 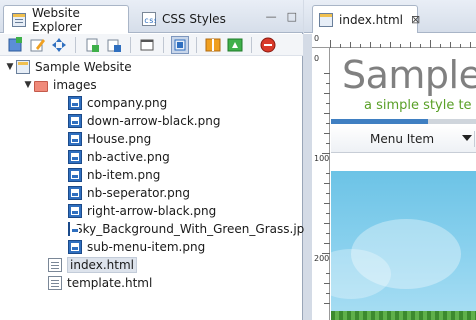 I want to click on tree-item-image: Sky_Background_With_Green_Grass.jpg, so click(x=156, y=229).